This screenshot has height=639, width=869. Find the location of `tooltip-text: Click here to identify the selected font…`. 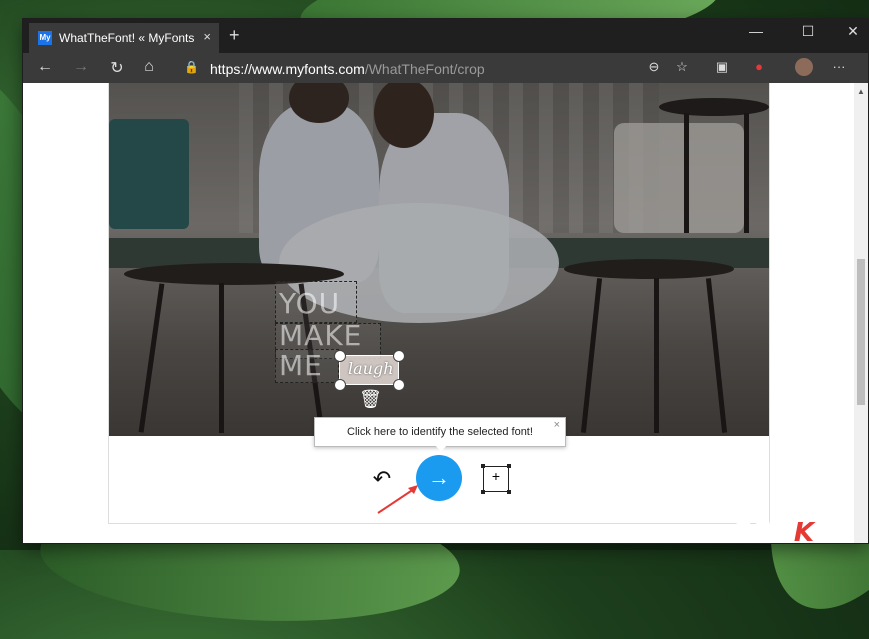

tooltip-text: Click here to identify the selected font… is located at coordinates (440, 432).